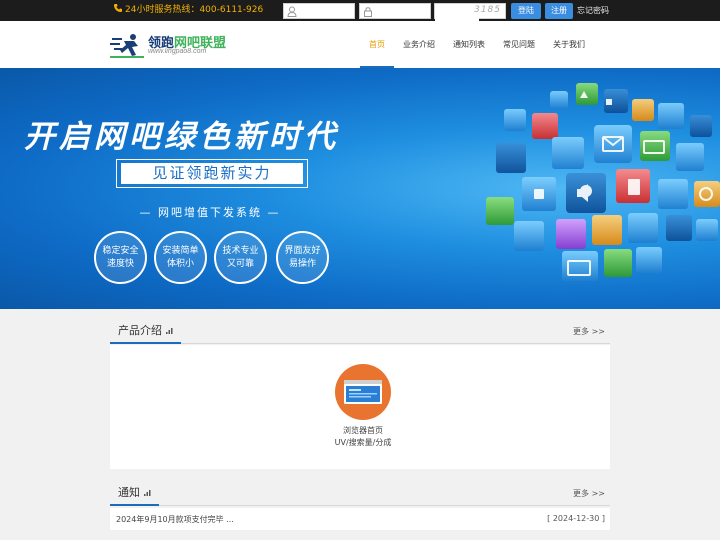 The width and height of the screenshot is (720, 540). What do you see at coordinates (360, 494) in the screenshot?
I see `notices-section-header: 通知 更多 >>` at bounding box center [360, 494].